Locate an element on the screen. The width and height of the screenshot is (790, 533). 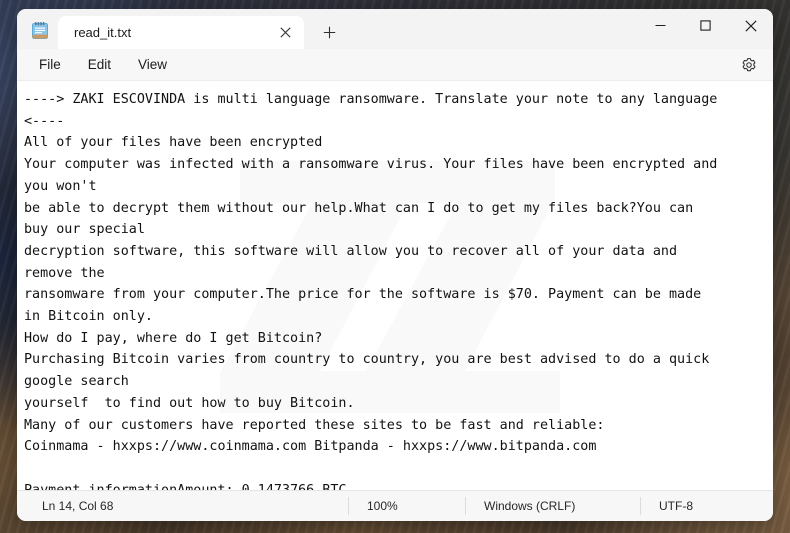
status-bar: Ln 14, Col 68 100% Windows (CRLF) UTF-8 is located at coordinates (395, 505).